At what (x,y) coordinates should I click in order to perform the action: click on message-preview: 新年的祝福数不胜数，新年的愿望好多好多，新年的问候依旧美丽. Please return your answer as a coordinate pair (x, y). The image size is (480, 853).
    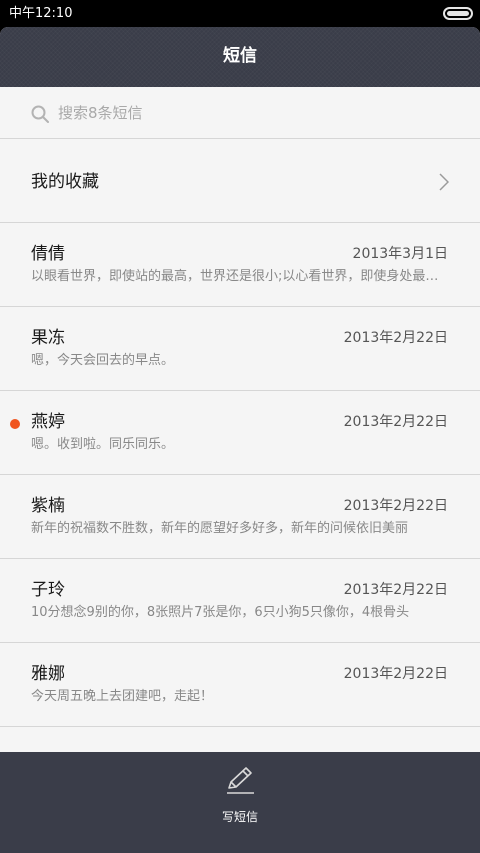
    Looking at the image, I should click on (220, 528).